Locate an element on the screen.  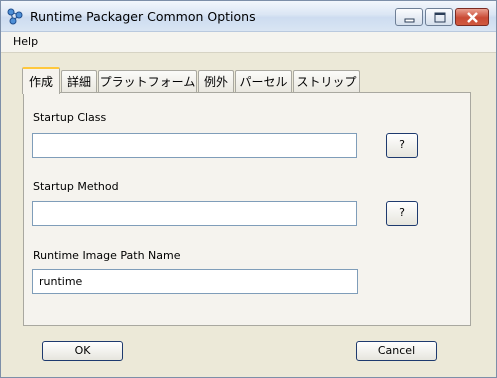
window-title: Runtime Packager Common Options is located at coordinates (143, 16).